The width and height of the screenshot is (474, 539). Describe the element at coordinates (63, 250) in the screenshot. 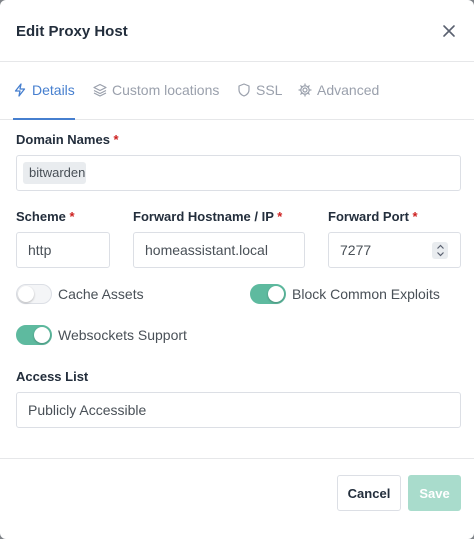

I see `scheme-select: http` at that location.